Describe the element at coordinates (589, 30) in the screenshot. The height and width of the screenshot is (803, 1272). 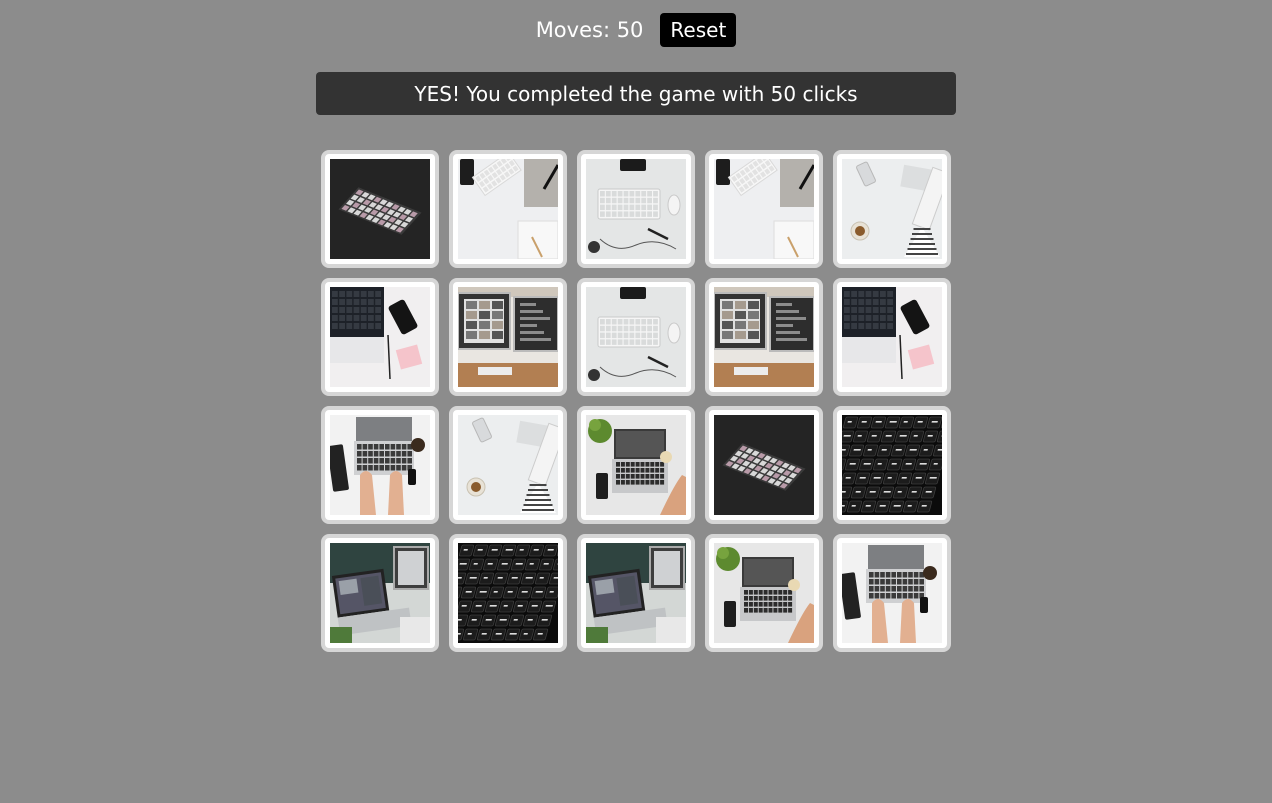
I see `moves-counter: Moves: 50` at that location.